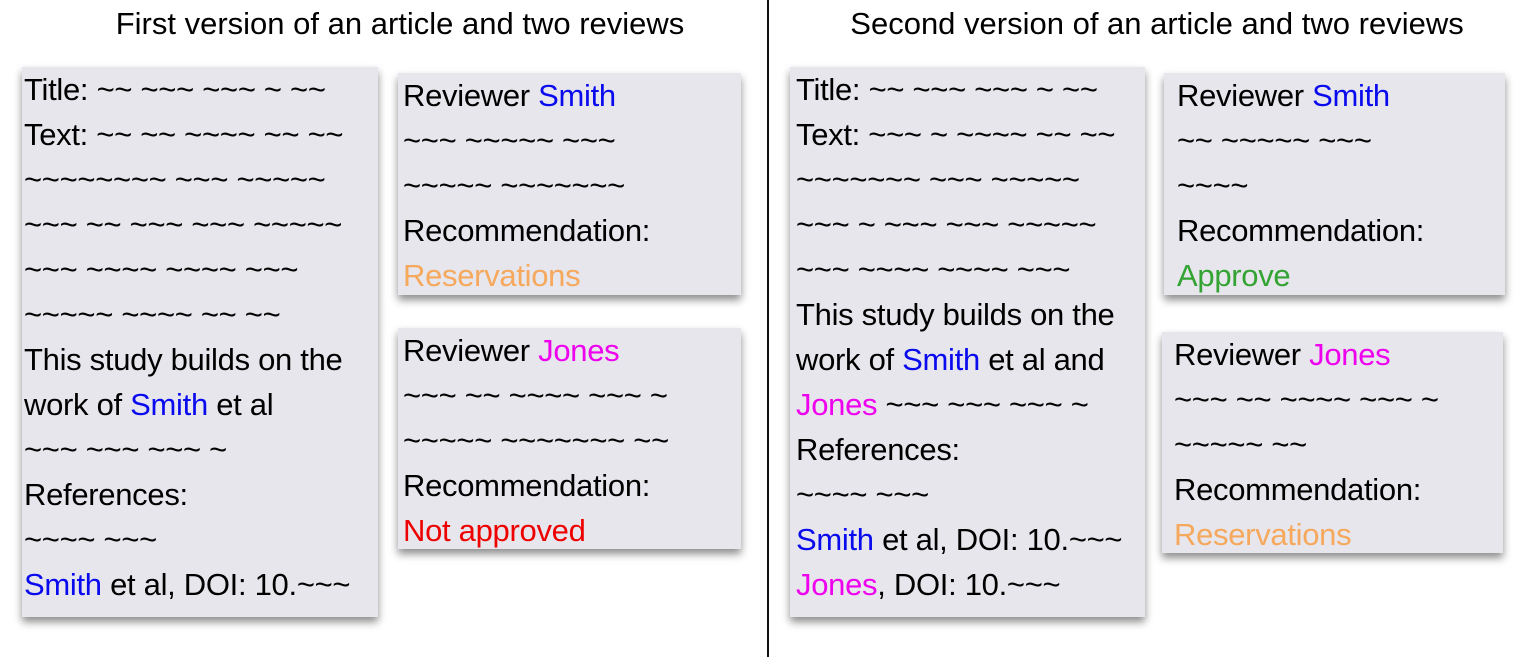  What do you see at coordinates (220, 134) in the screenshot?
I see `text-value: ~~ ~~ ~~~~ ~~ ~~` at bounding box center [220, 134].